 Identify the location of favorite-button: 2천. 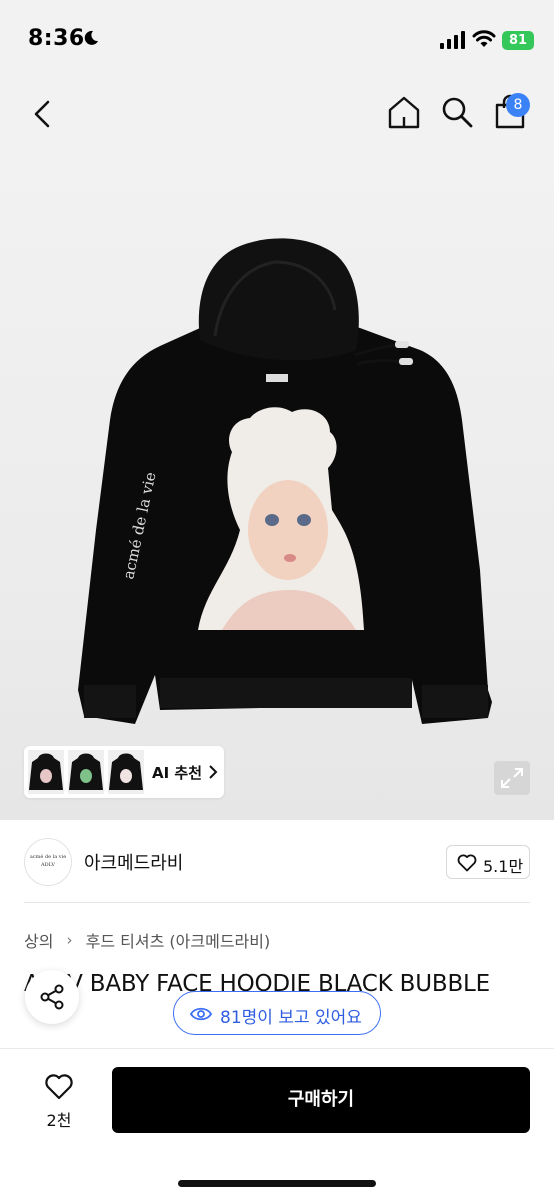
(59, 1100).